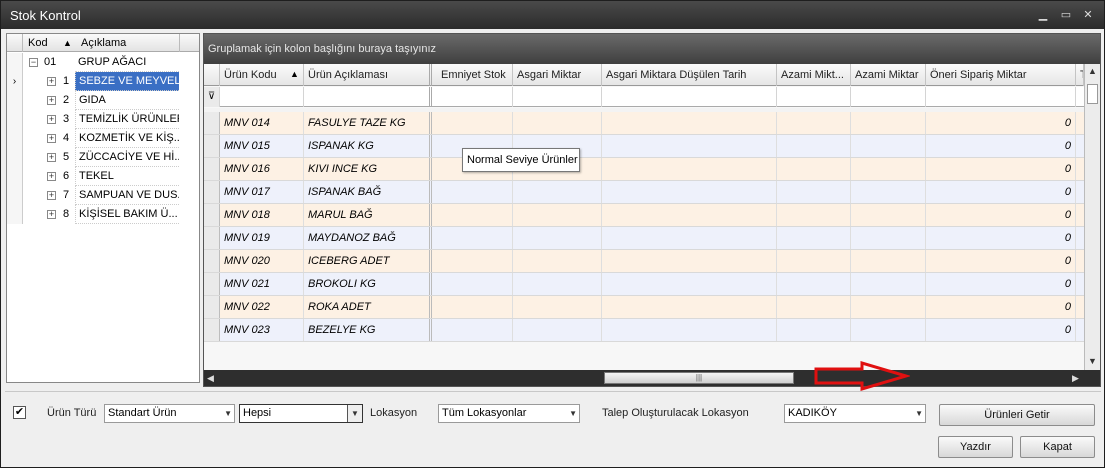  I want to click on table-row: MNV 023 BEZELYE KG 0, so click(644, 330).